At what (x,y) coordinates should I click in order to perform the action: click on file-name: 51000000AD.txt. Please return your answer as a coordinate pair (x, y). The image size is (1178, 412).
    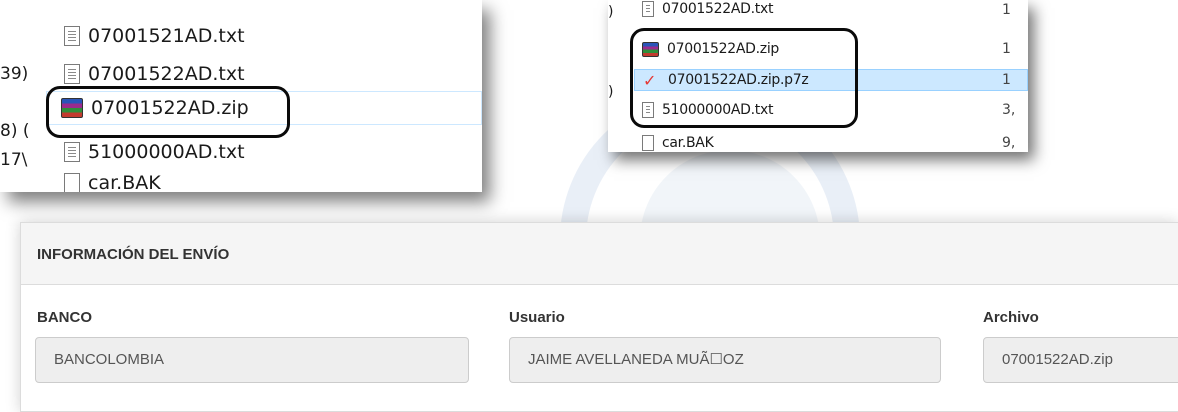
    Looking at the image, I should click on (166, 152).